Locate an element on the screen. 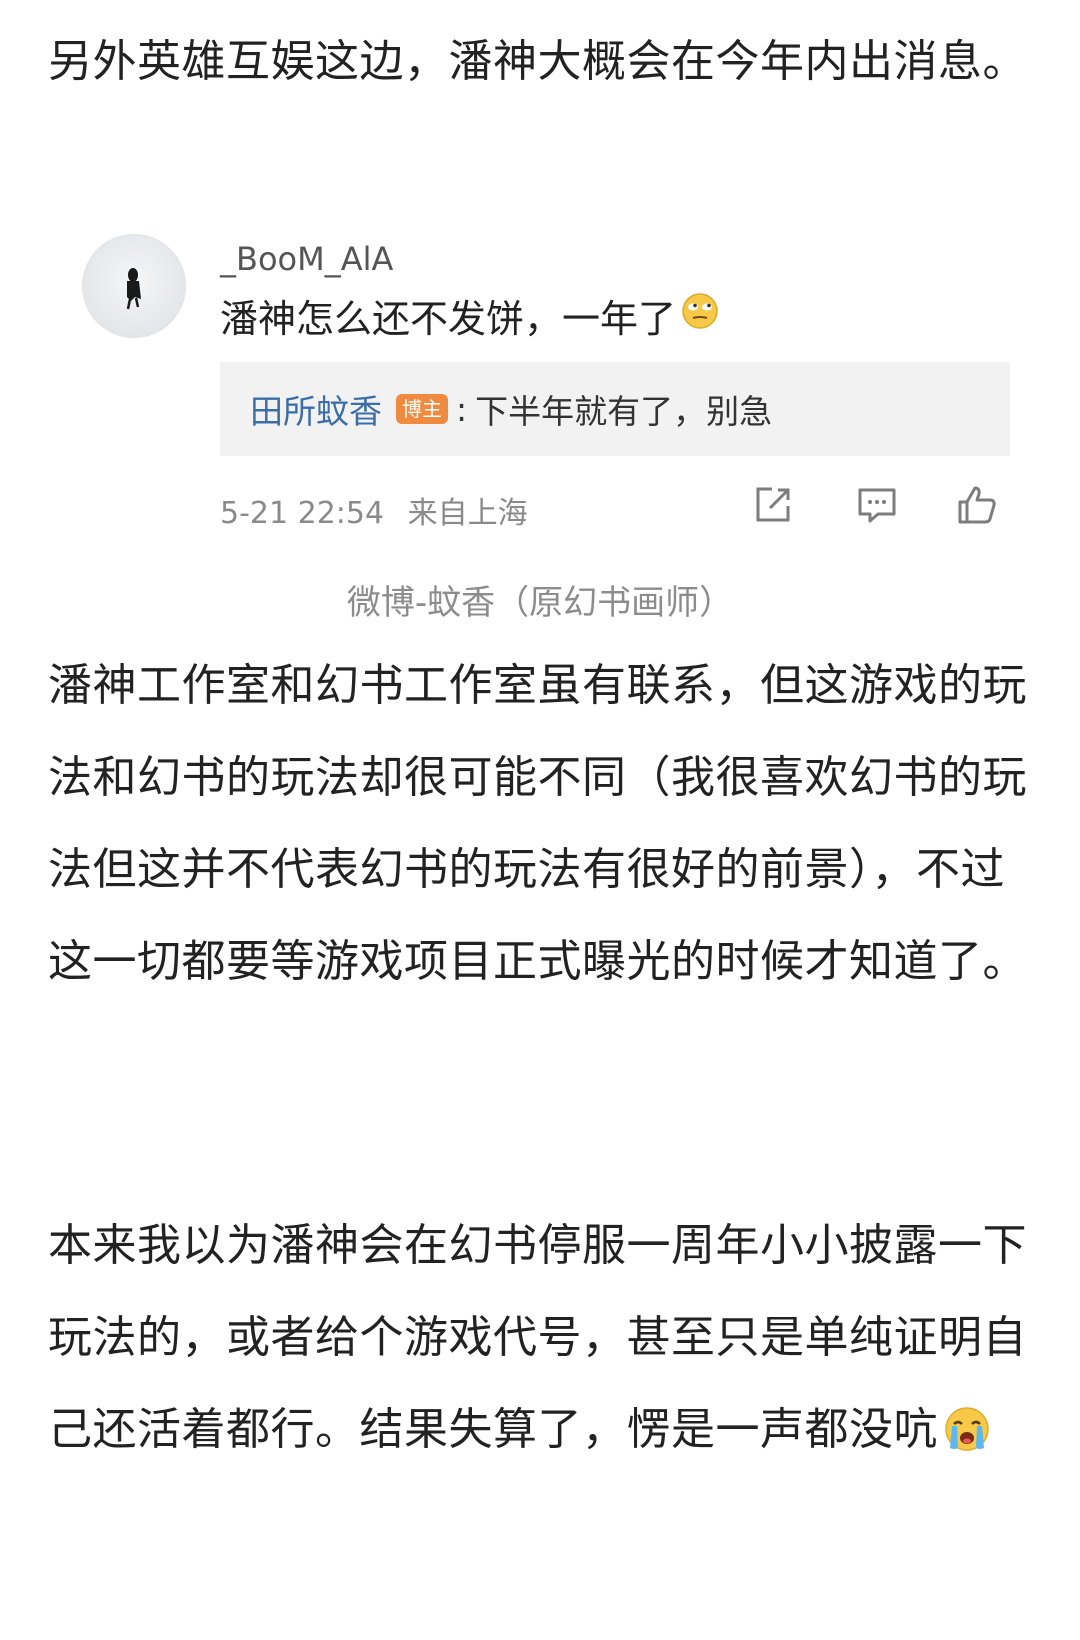 The image size is (1080, 1640). rolling-eyes-emoji-icon is located at coordinates (700, 315).